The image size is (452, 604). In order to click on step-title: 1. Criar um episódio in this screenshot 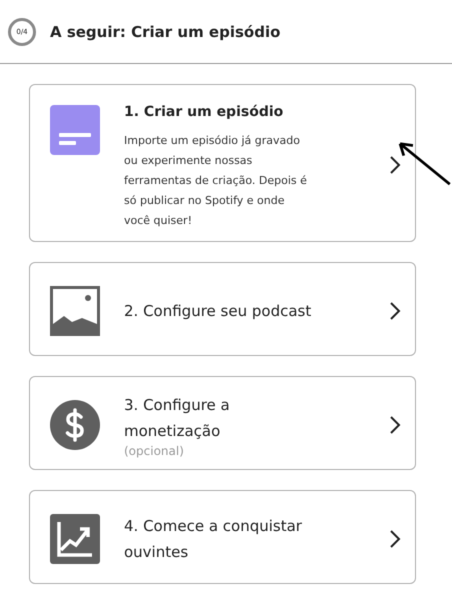, I will do `click(204, 112)`.